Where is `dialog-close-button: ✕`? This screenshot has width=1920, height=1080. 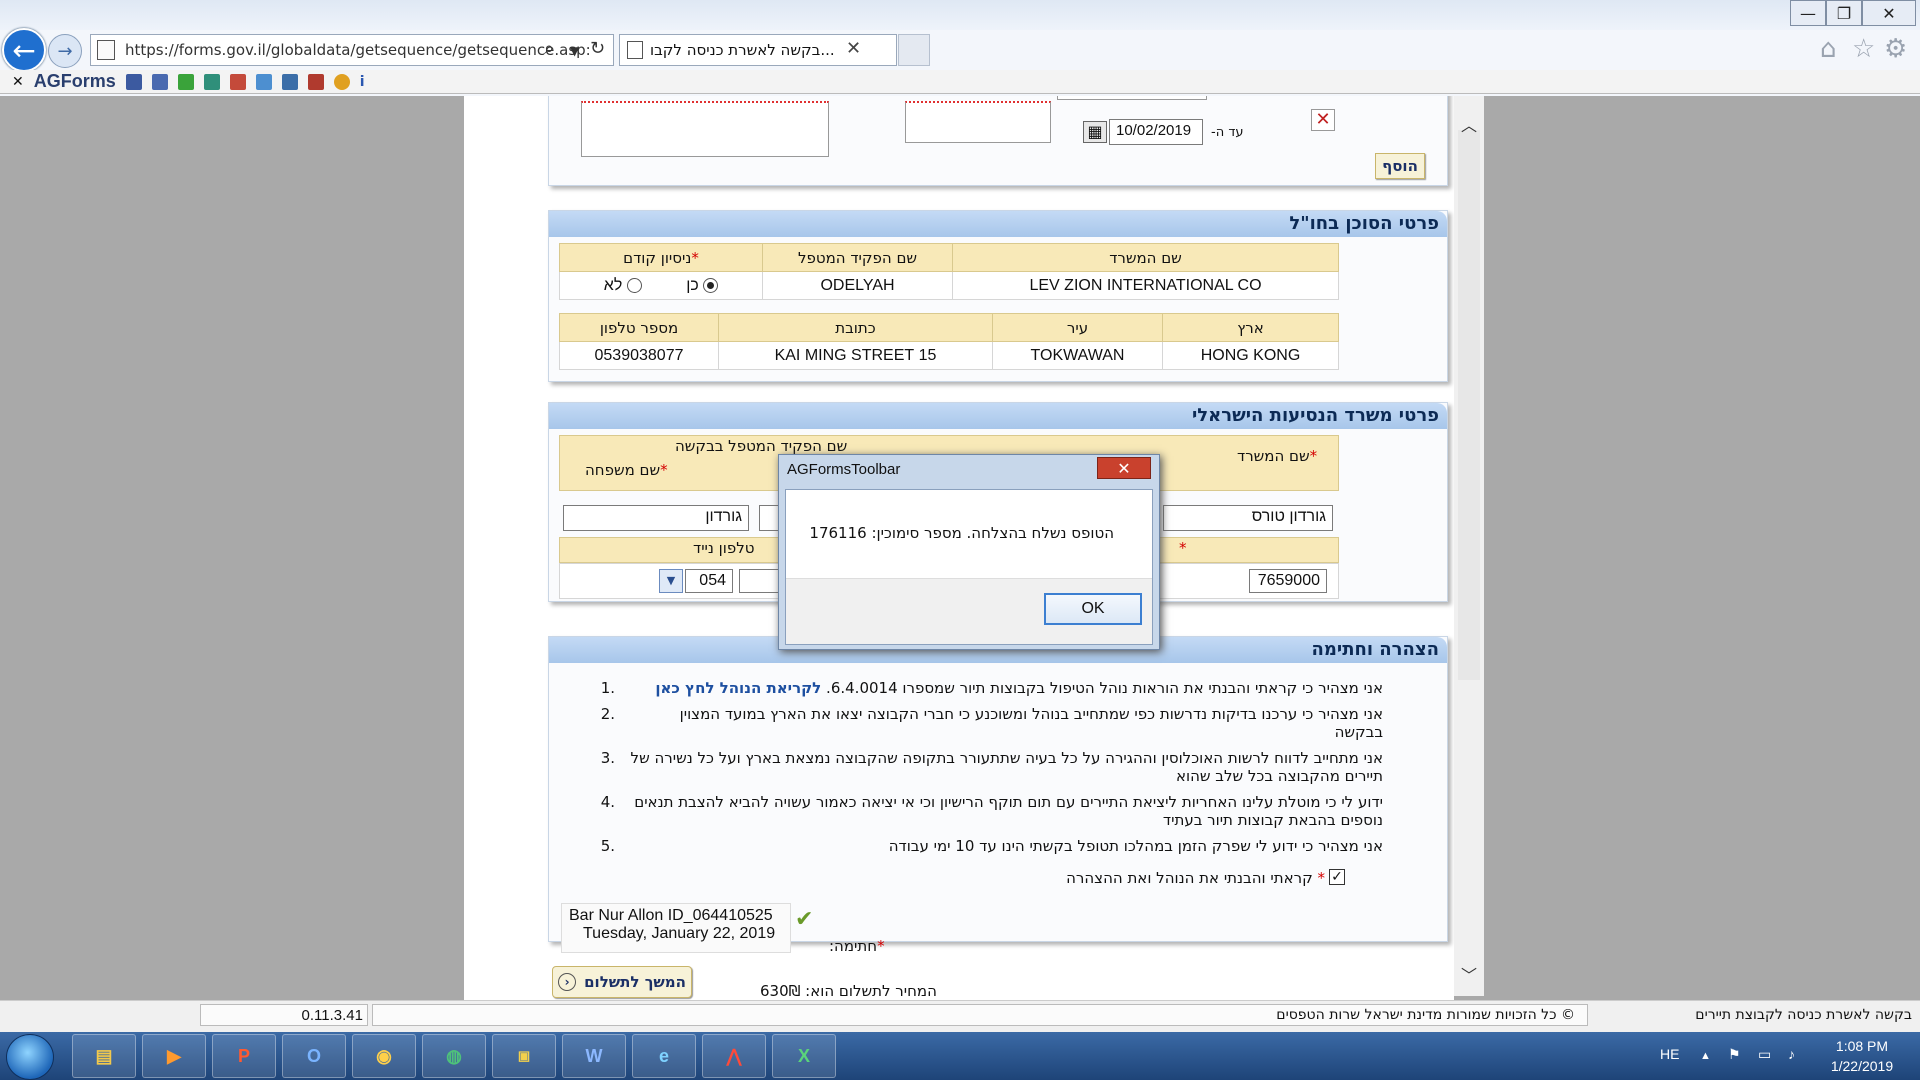
dialog-close-button: ✕ is located at coordinates (1124, 468).